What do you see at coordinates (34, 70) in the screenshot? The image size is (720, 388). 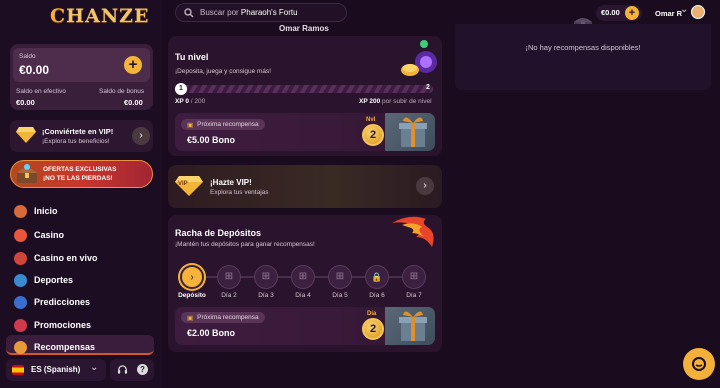 I see `balance-amount: €0.00` at bounding box center [34, 70].